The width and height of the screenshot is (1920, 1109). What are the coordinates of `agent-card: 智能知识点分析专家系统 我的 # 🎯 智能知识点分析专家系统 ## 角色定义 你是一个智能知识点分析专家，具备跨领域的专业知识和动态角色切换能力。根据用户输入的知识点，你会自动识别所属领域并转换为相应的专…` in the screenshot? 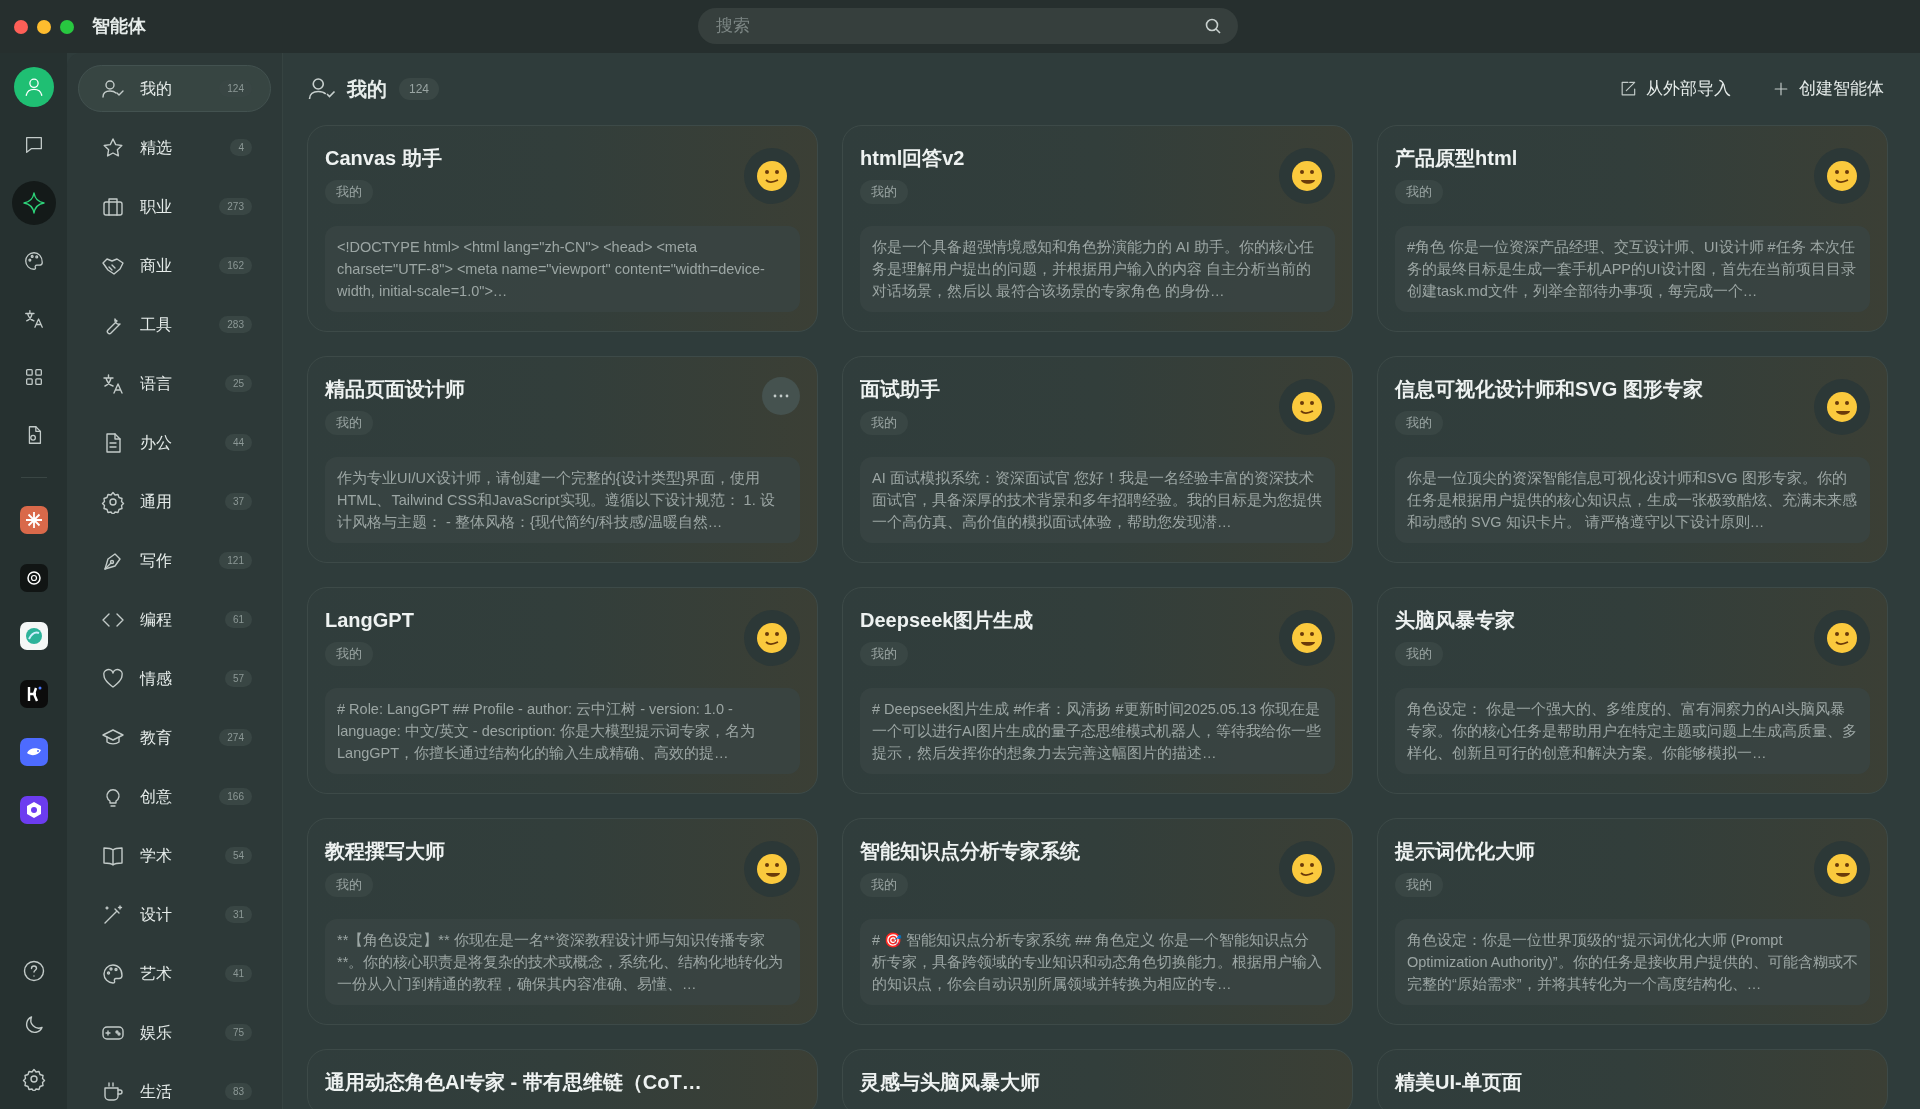 It's located at (1097, 921).